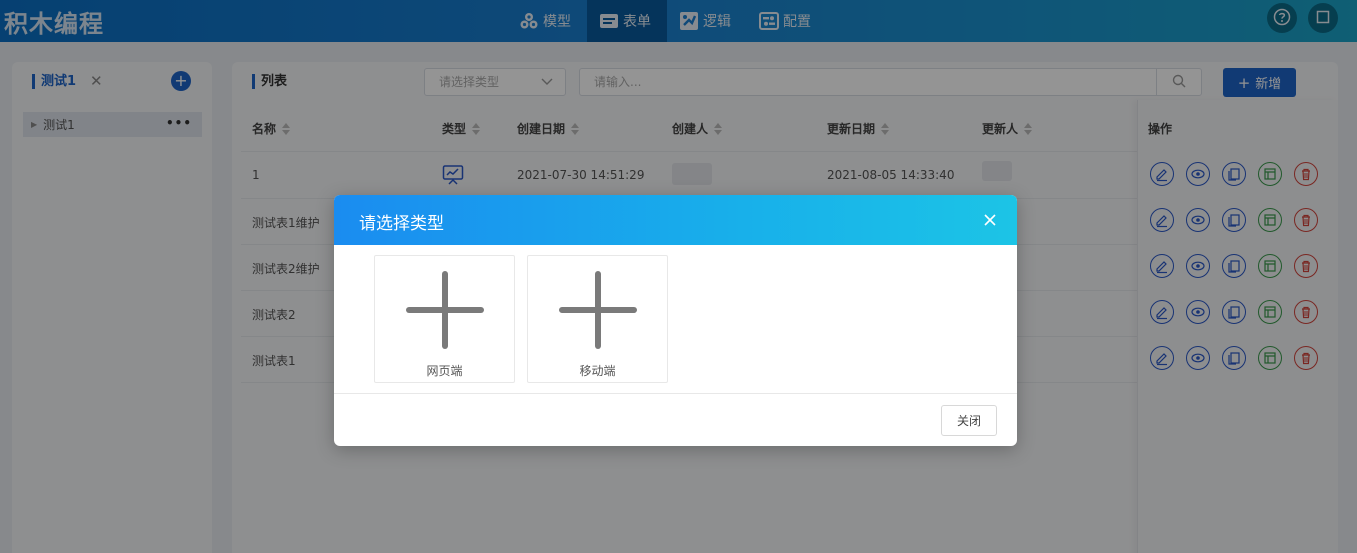 This screenshot has width=1357, height=553. Describe the element at coordinates (401, 224) in the screenshot. I see `modal-title: 请选择类型` at that location.